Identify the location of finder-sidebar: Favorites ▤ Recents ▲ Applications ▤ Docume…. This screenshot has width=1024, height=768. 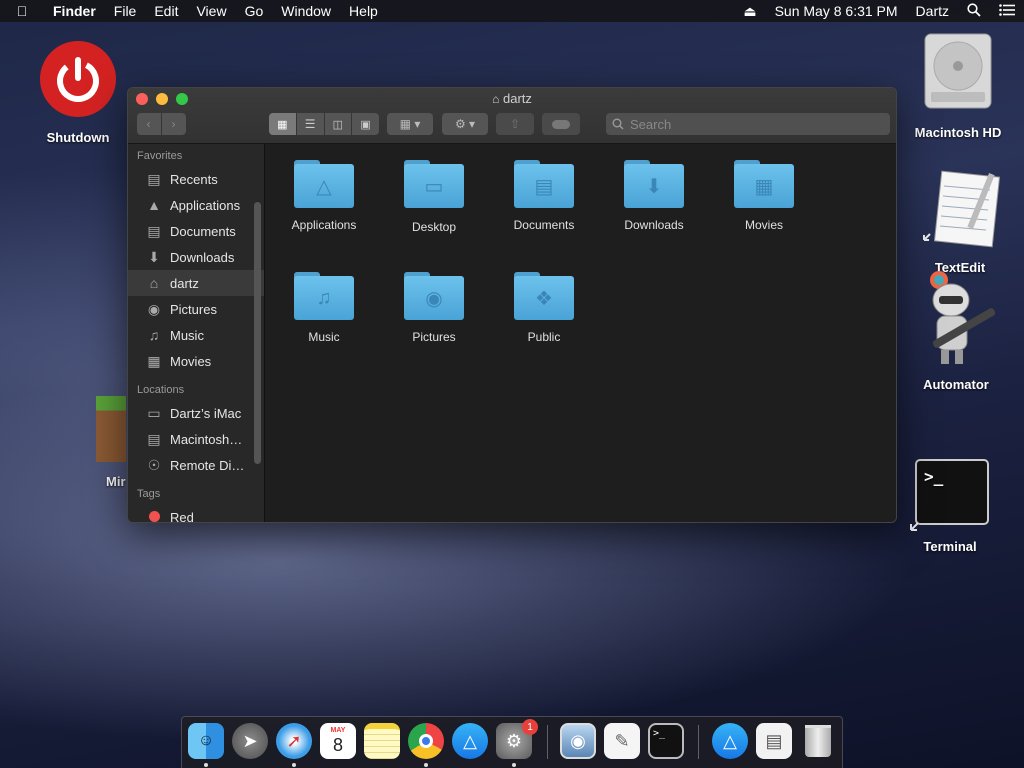
(196, 333).